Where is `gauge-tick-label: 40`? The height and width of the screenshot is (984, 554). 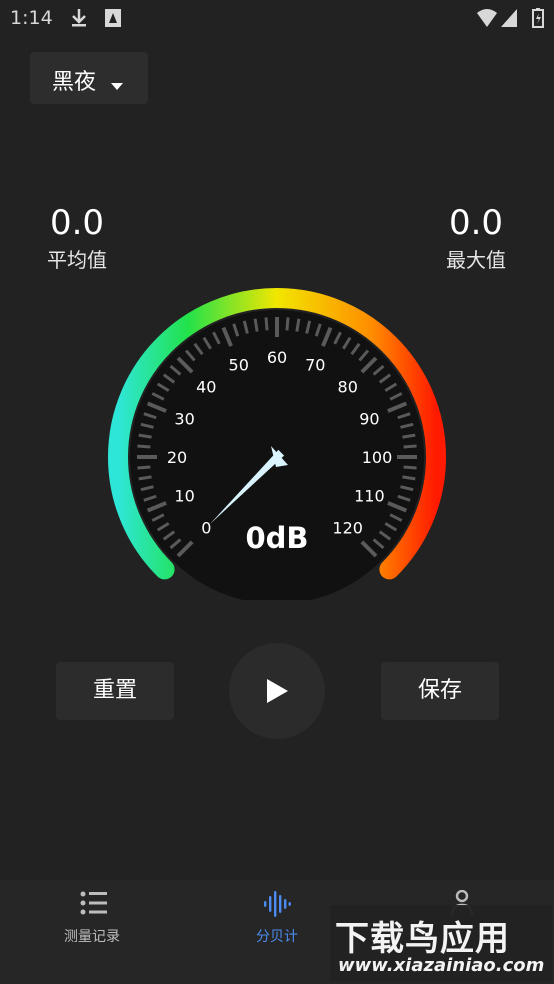 gauge-tick-label: 40 is located at coordinates (206, 386).